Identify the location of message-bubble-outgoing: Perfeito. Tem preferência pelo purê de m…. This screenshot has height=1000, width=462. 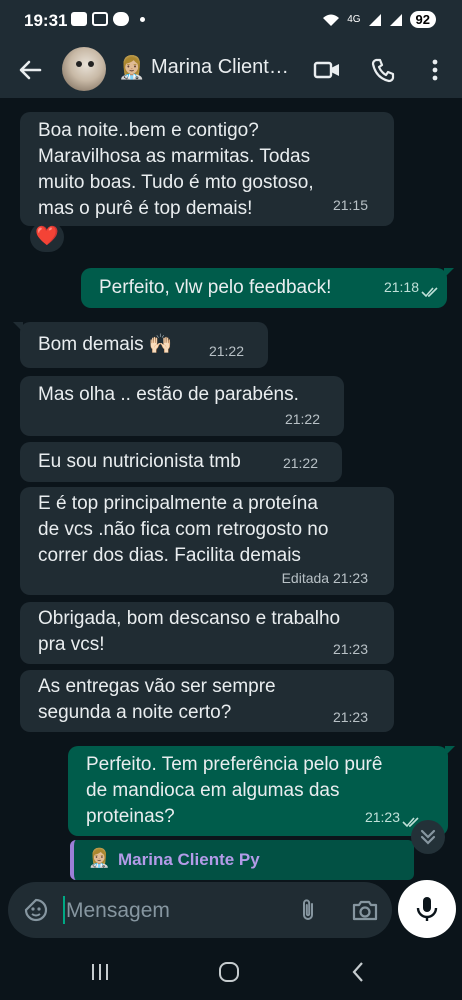
(261, 791).